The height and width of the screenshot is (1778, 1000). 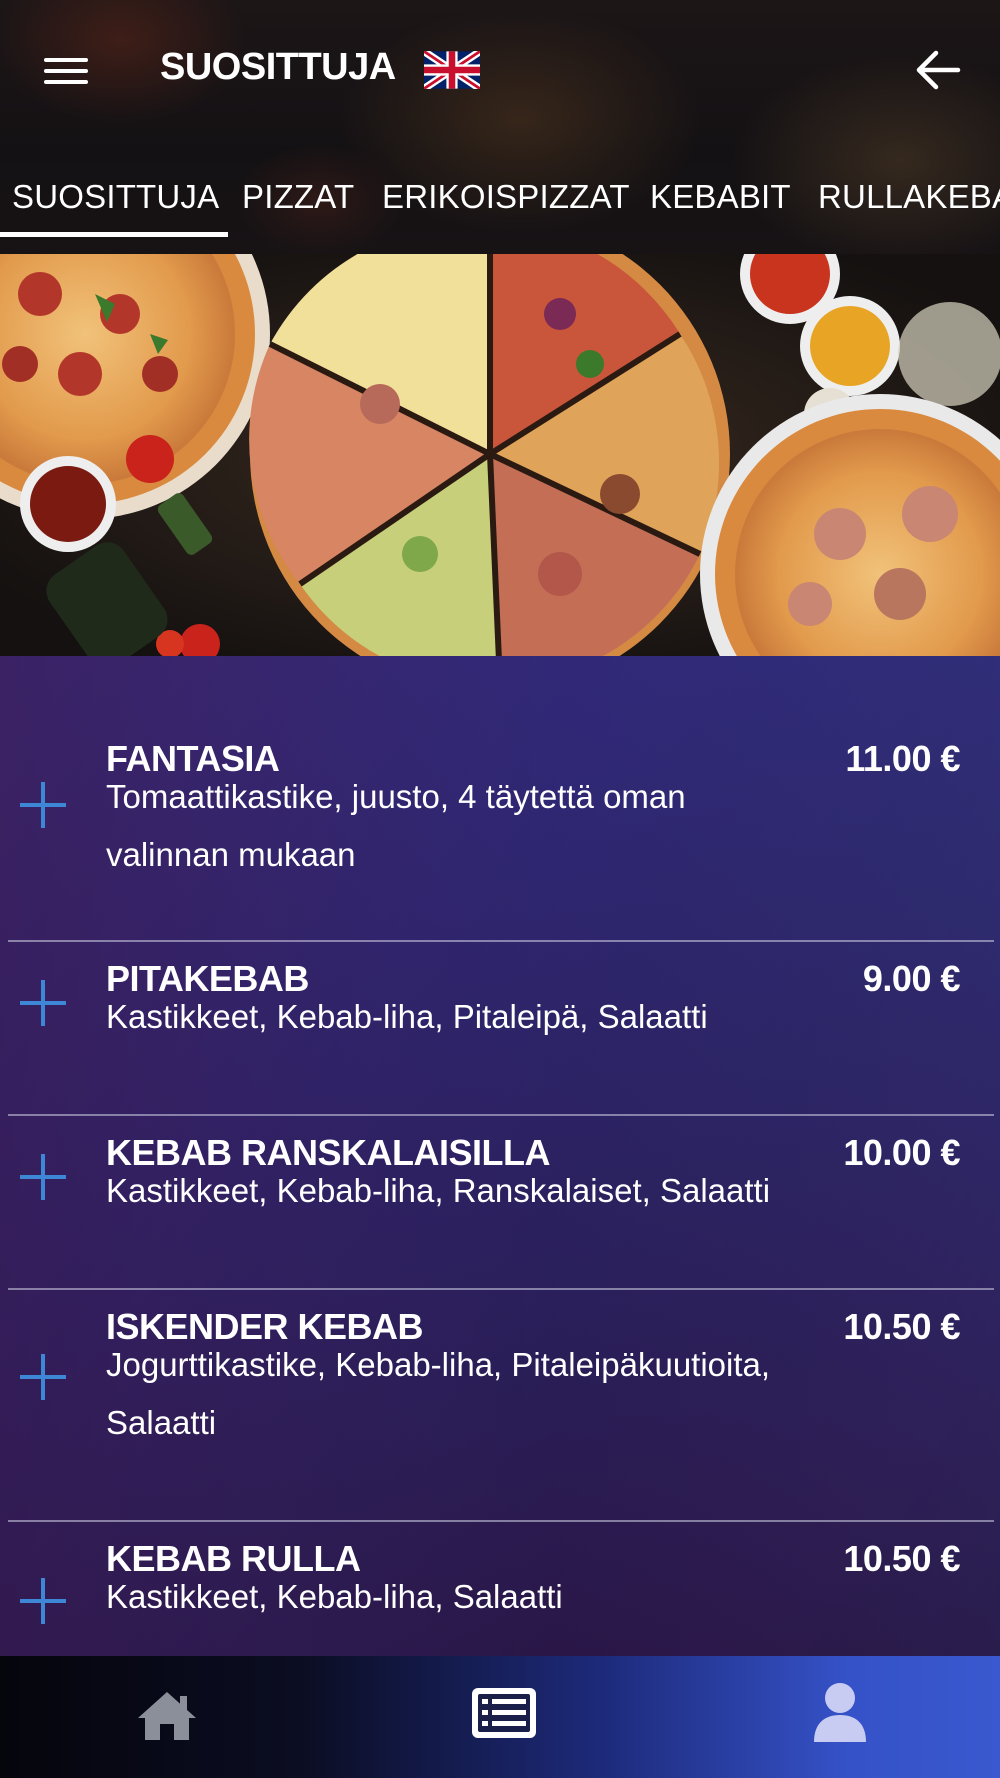 What do you see at coordinates (452, 70) in the screenshot?
I see `uk-flag-icon` at bounding box center [452, 70].